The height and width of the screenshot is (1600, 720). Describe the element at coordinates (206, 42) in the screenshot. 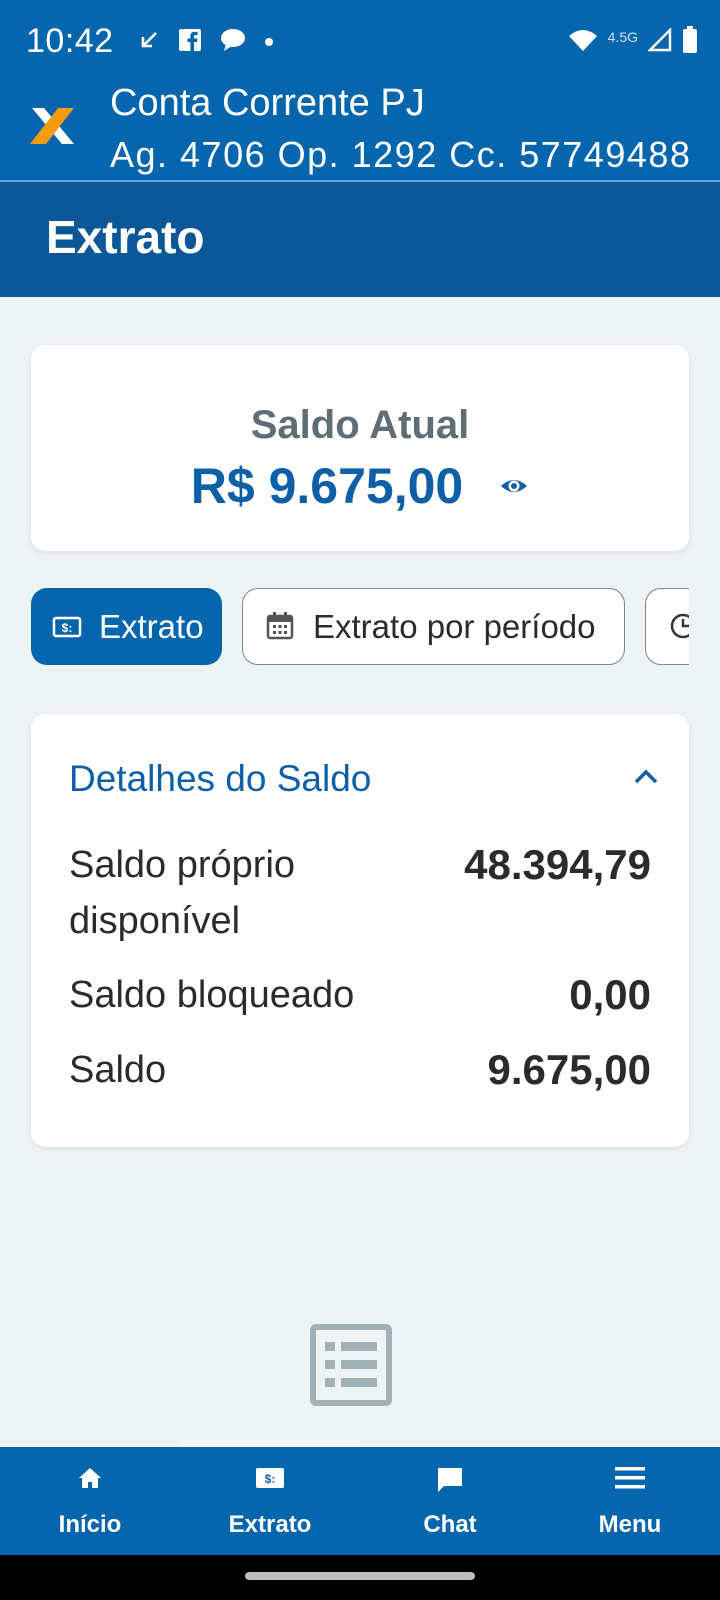

I see `notification-icons` at that location.